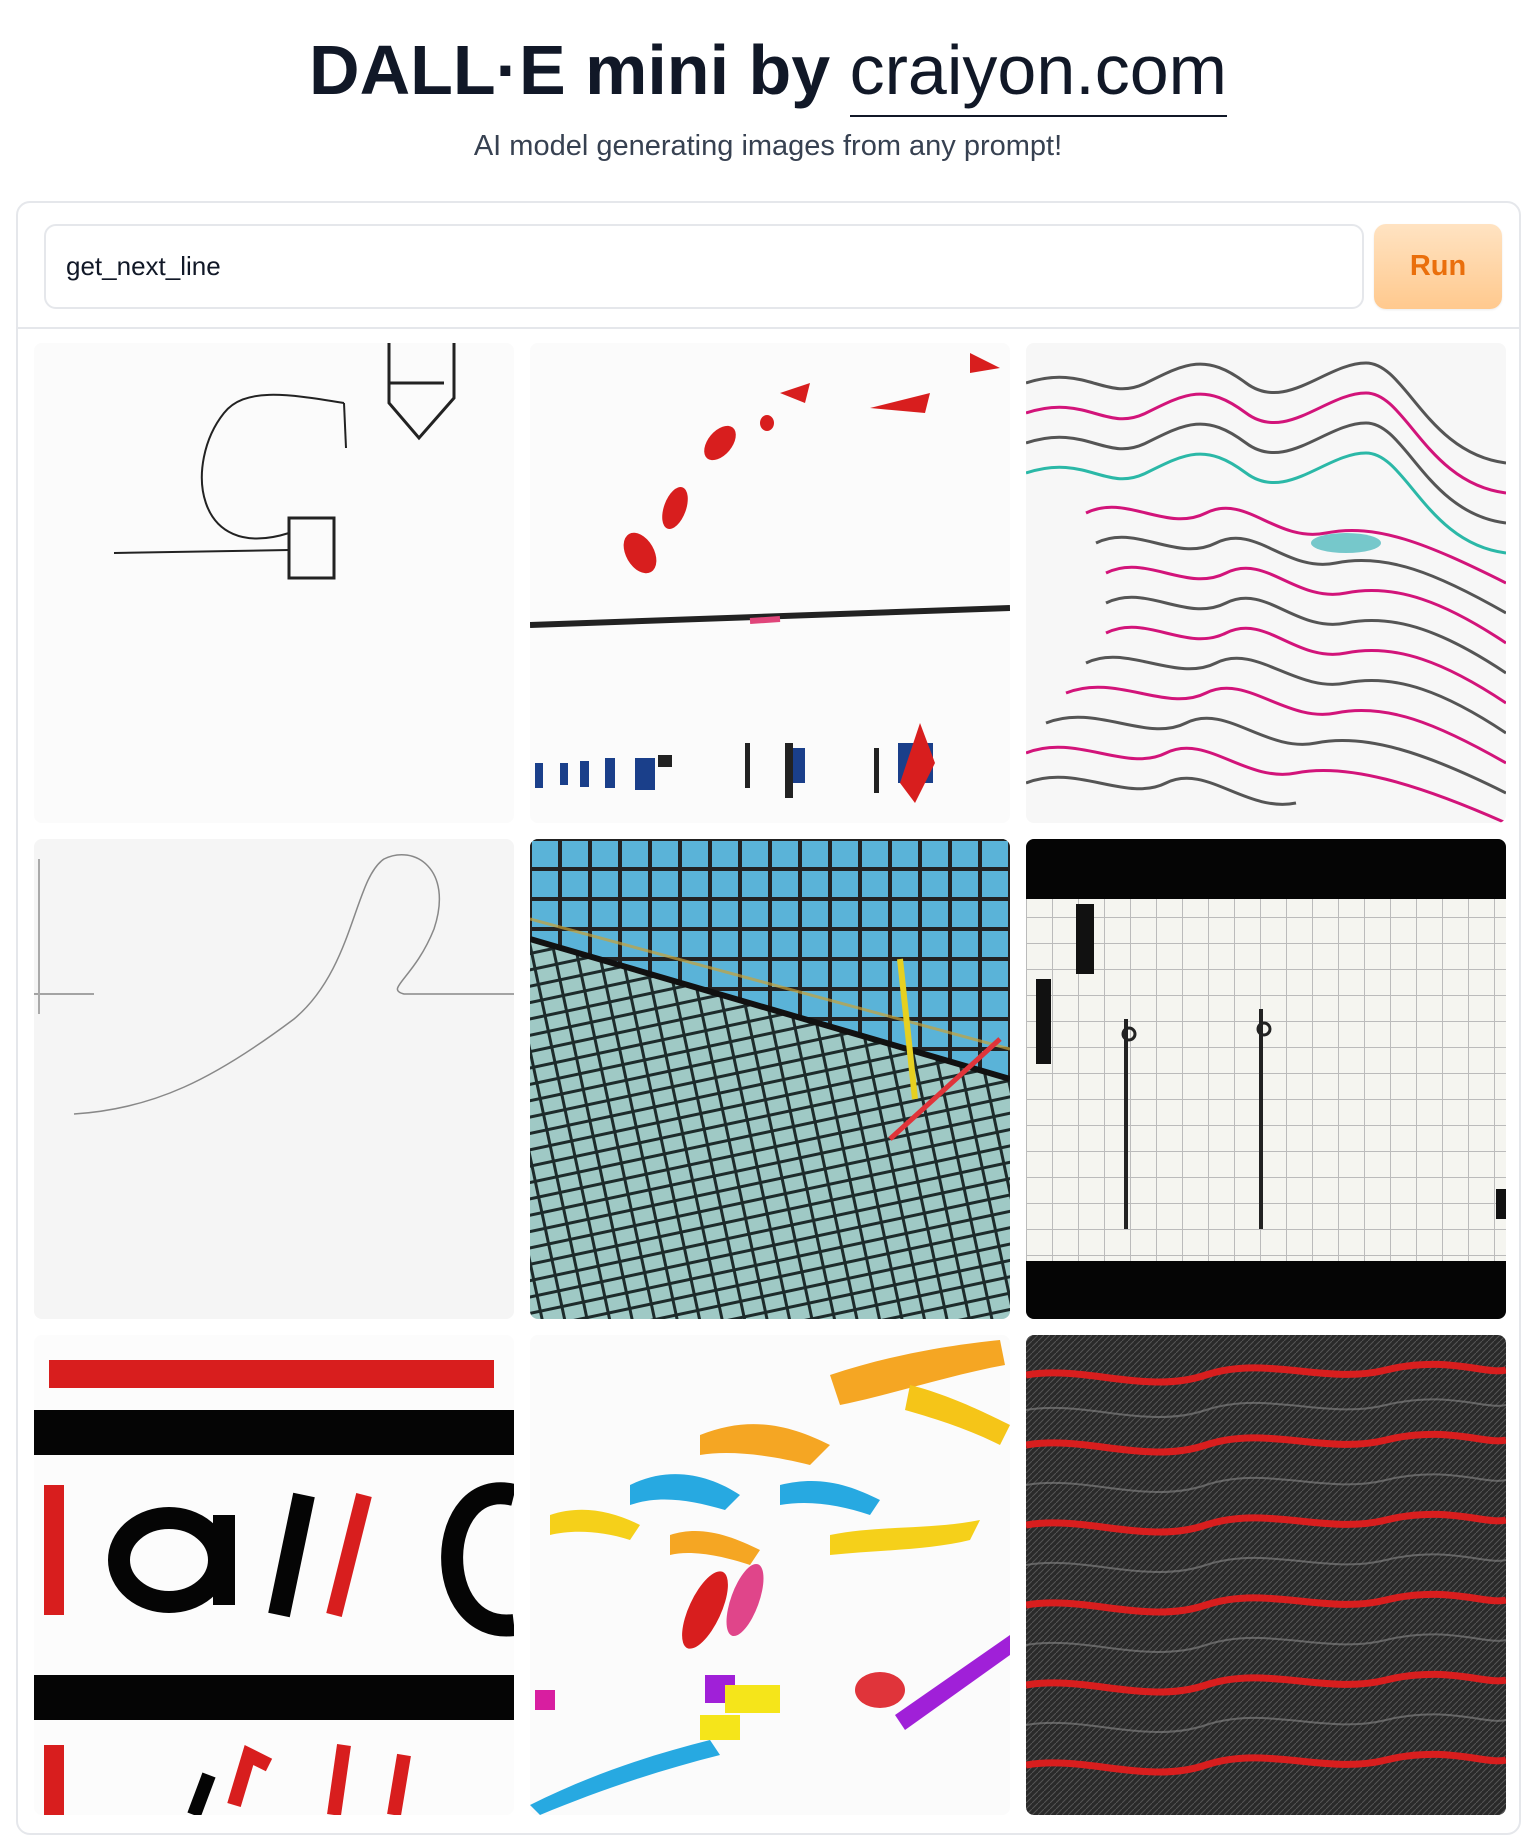 The image size is (1536, 1846). I want to click on prompt-toolbar: Run, so click(768, 266).